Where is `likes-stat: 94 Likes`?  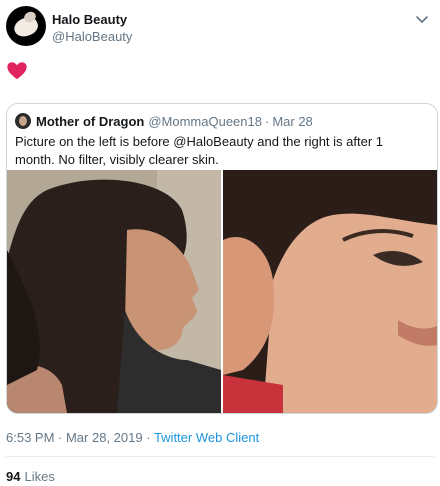 likes-stat: 94 Likes is located at coordinates (30, 476).